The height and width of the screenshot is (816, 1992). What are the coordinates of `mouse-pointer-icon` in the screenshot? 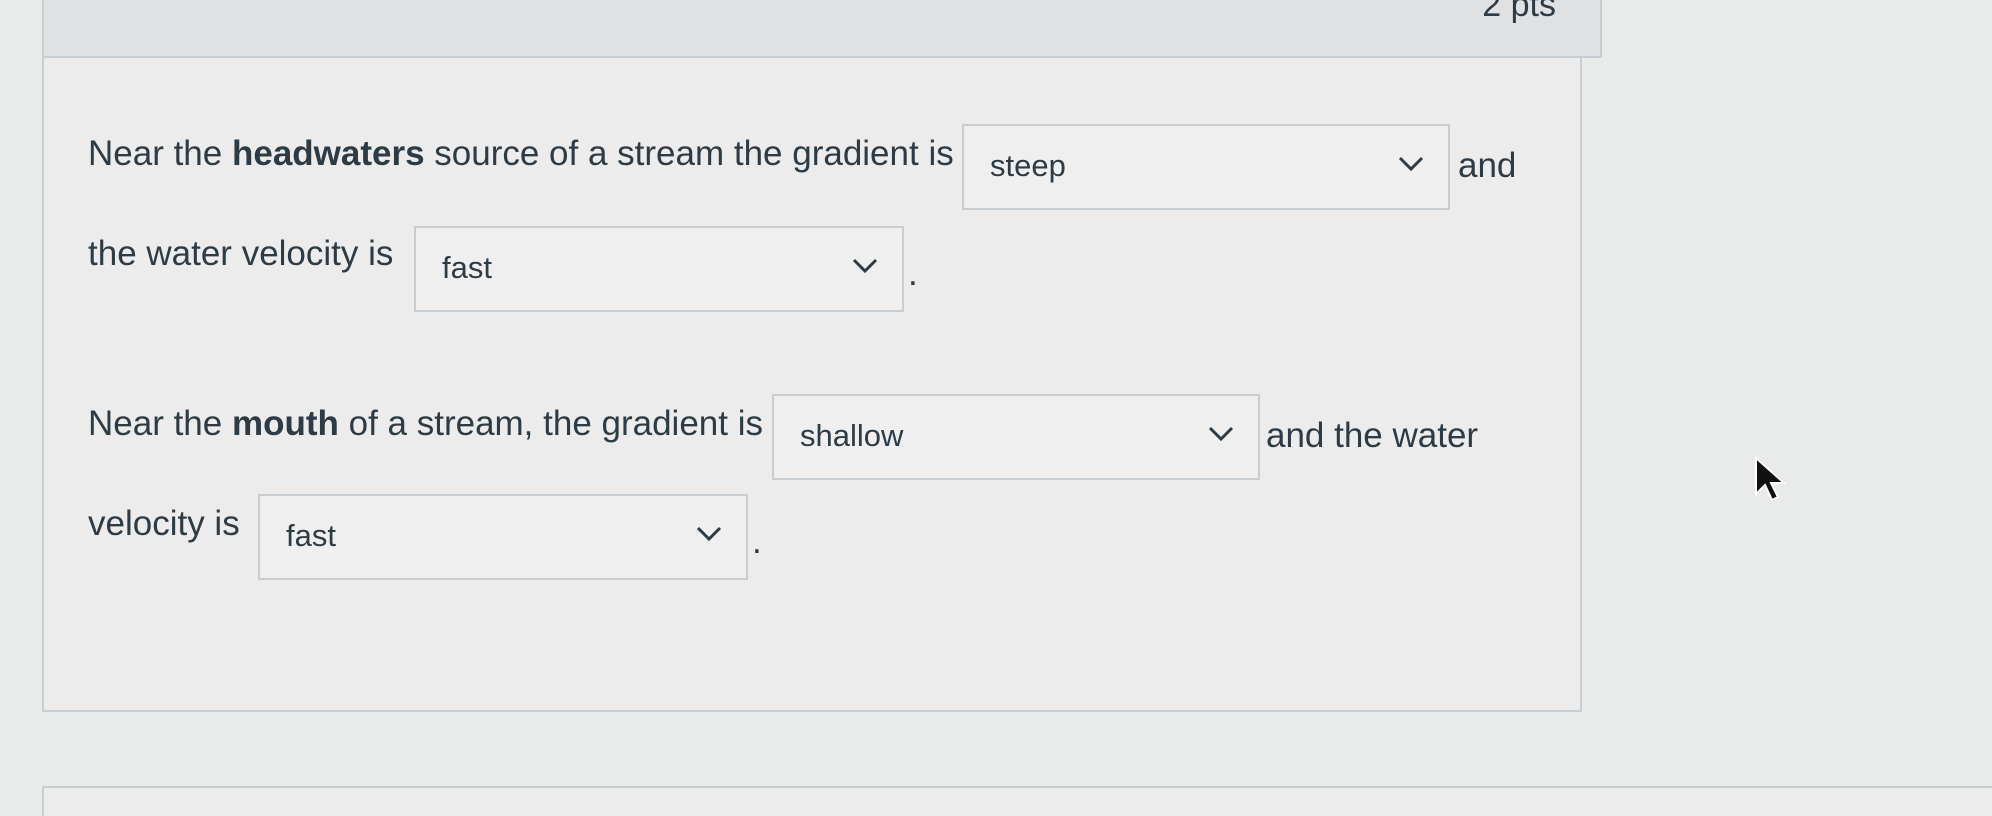 It's located at (1771, 479).